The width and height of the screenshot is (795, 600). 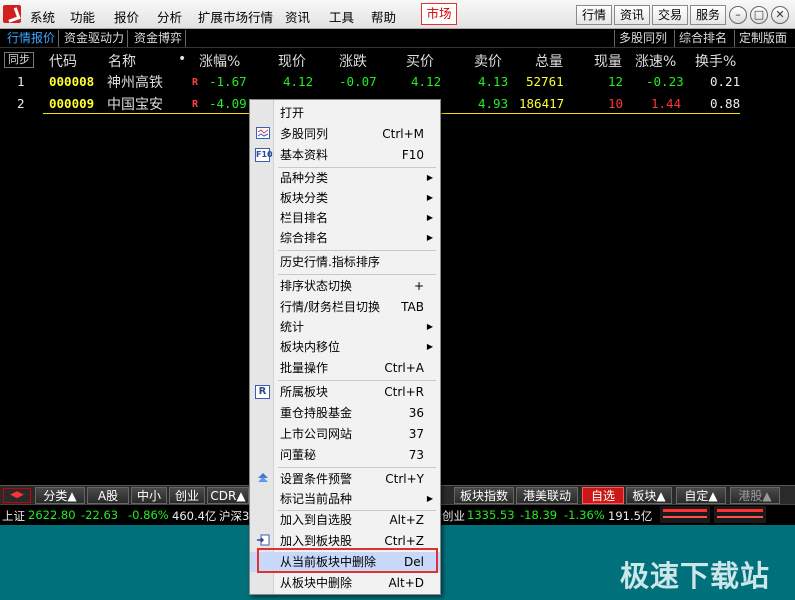 I want to click on volume: 186417, so click(x=542, y=103).